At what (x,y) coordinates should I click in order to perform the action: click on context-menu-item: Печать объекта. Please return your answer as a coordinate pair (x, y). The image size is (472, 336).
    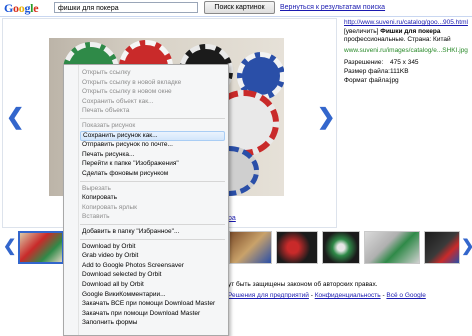
    Looking at the image, I should click on (106, 111).